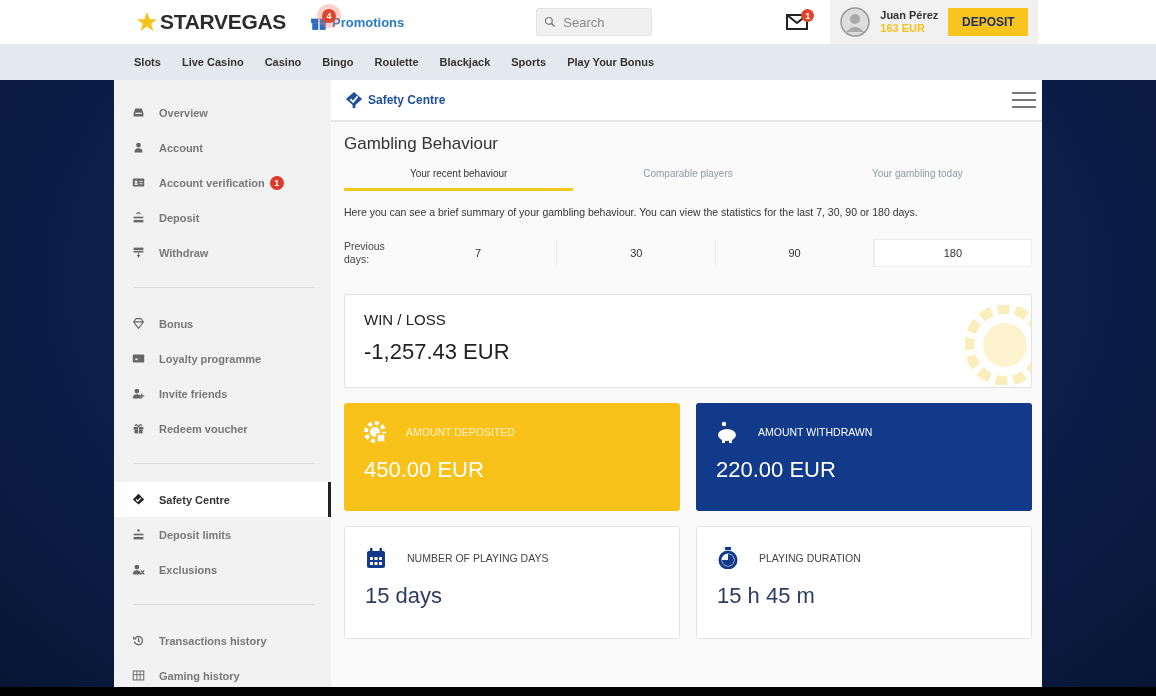  What do you see at coordinates (222, 569) in the screenshot?
I see `sidebar-item: Exclusions` at bounding box center [222, 569].